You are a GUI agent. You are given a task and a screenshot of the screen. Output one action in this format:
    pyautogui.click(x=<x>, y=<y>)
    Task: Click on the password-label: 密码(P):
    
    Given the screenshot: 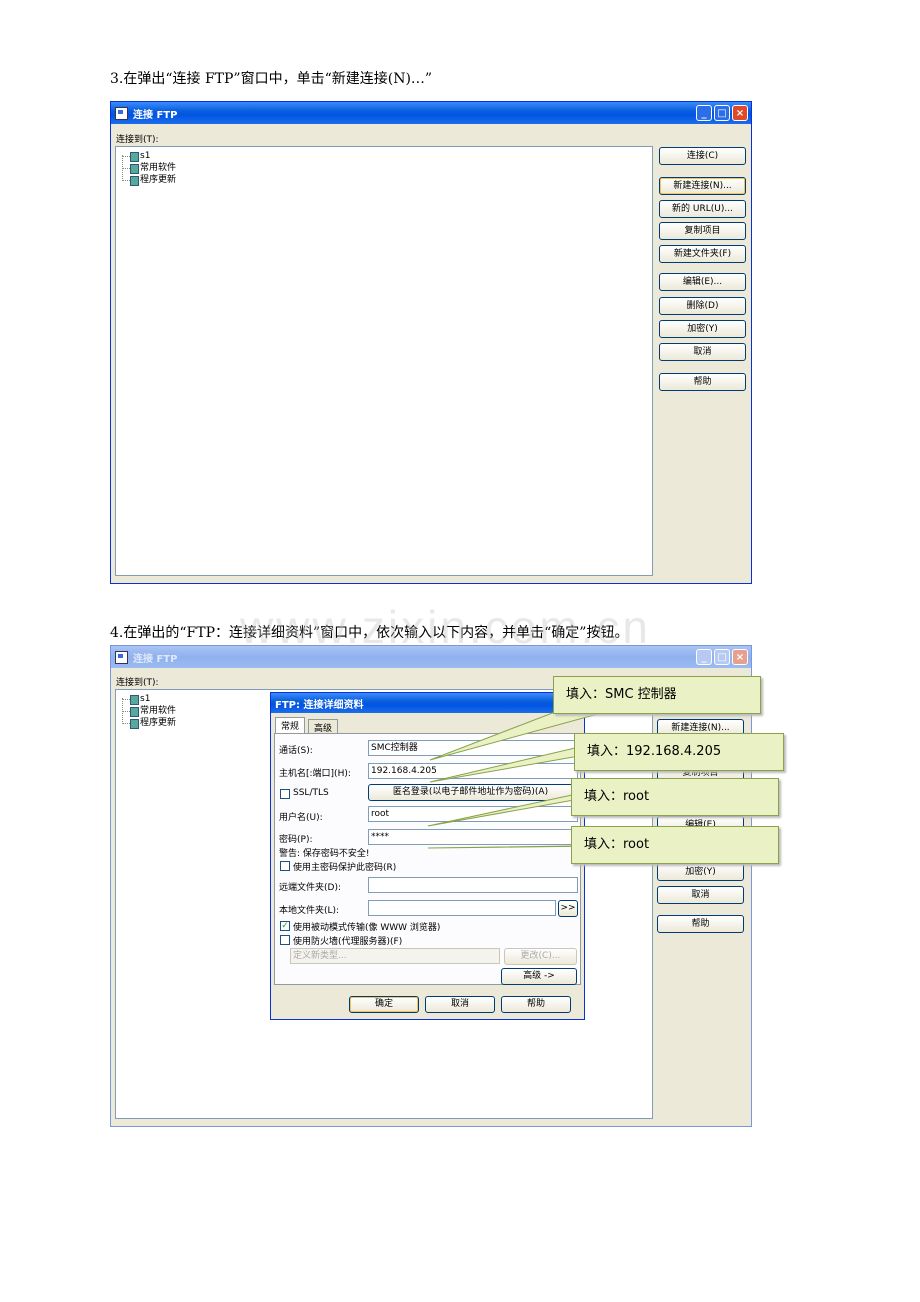 What is the action you would take?
    pyautogui.click(x=296, y=840)
    